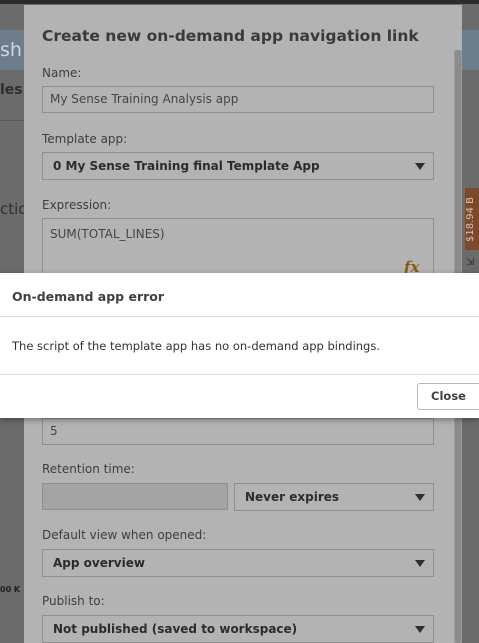 Image resolution: width=479 pixels, height=643 pixels. Describe the element at coordinates (88, 469) in the screenshot. I see `retention-time-label: Retention time:` at that location.